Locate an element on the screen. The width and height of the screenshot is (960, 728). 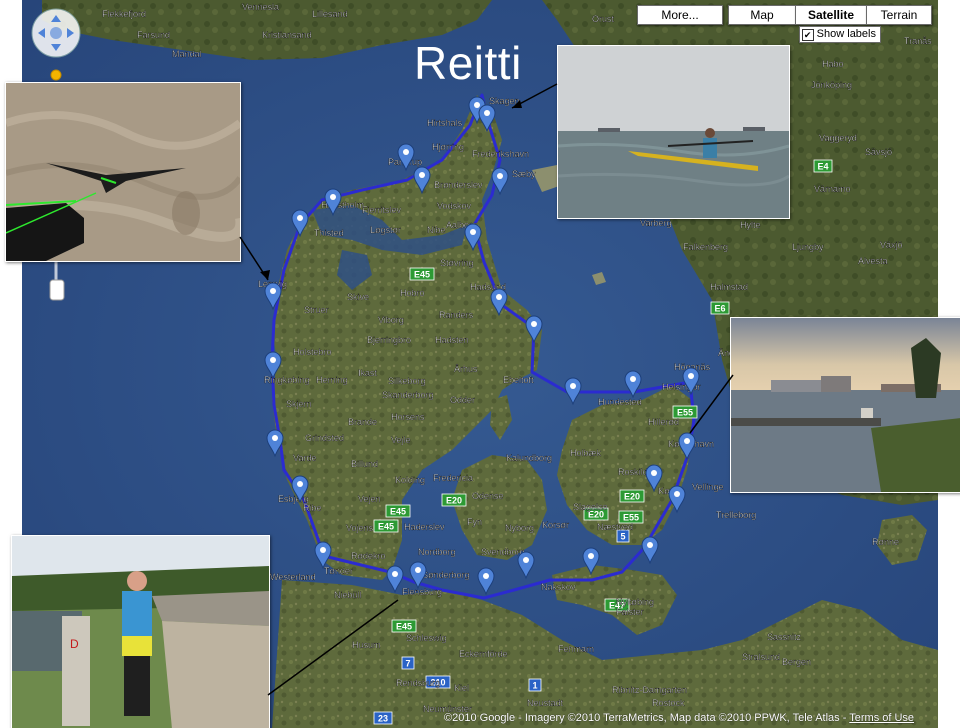
svg-text: E4 is located at coordinates (822, 167).